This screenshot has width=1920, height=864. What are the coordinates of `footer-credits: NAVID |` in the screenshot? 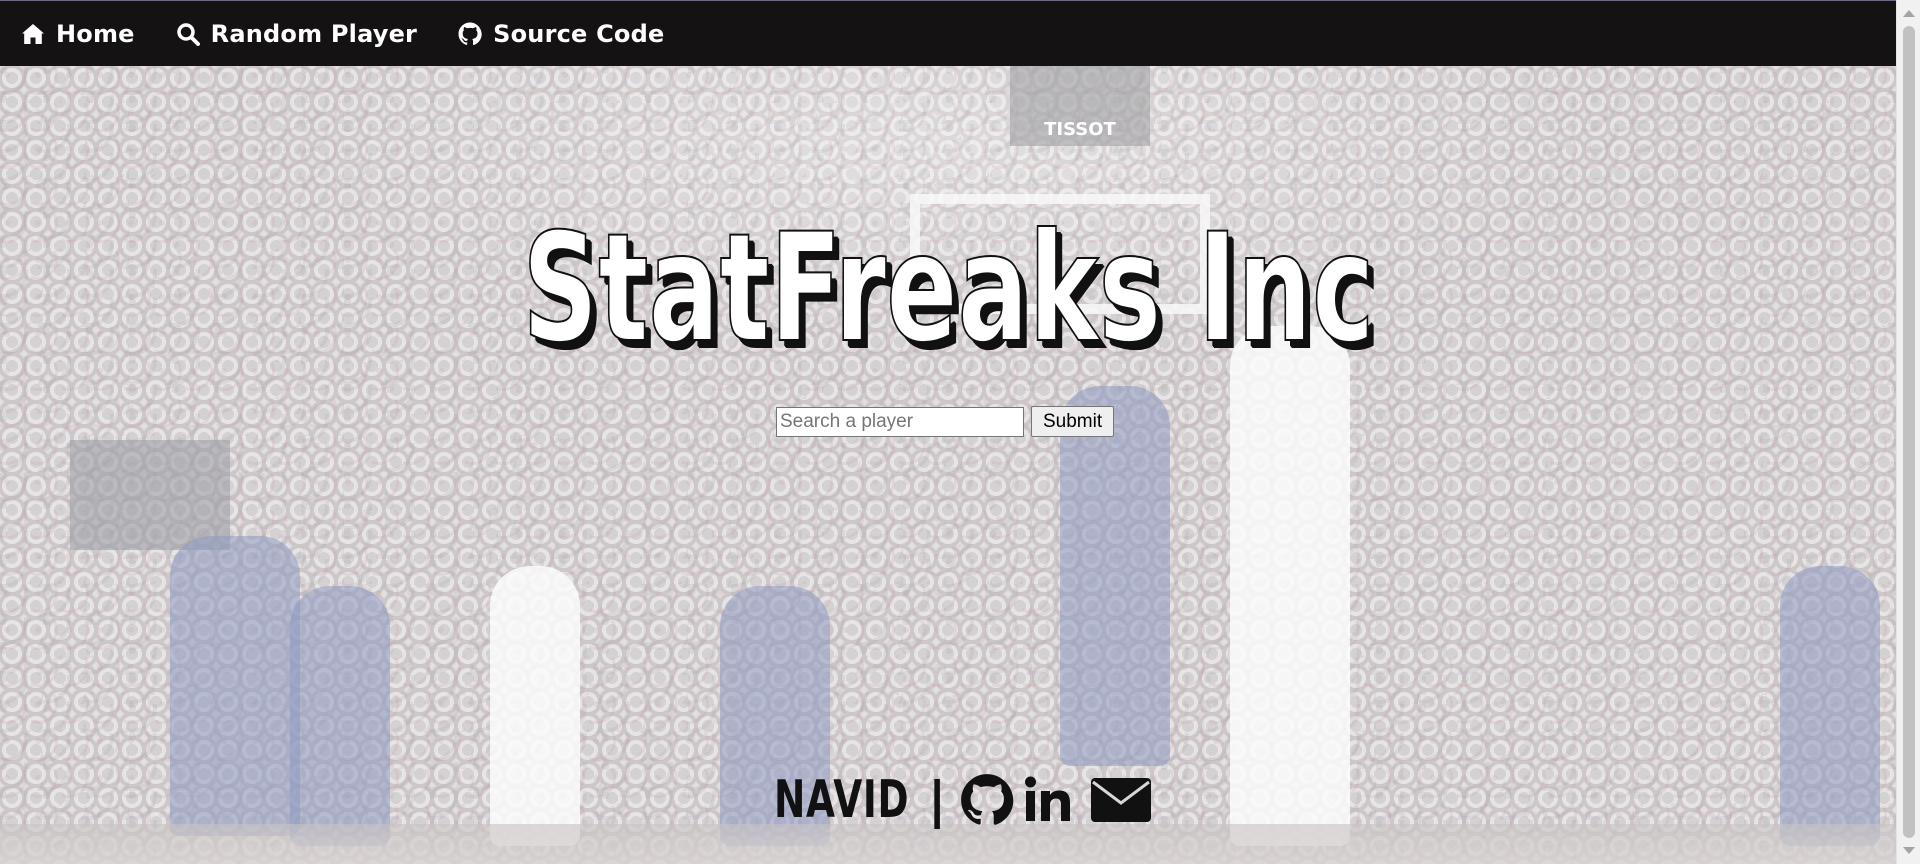 It's located at (968, 800).